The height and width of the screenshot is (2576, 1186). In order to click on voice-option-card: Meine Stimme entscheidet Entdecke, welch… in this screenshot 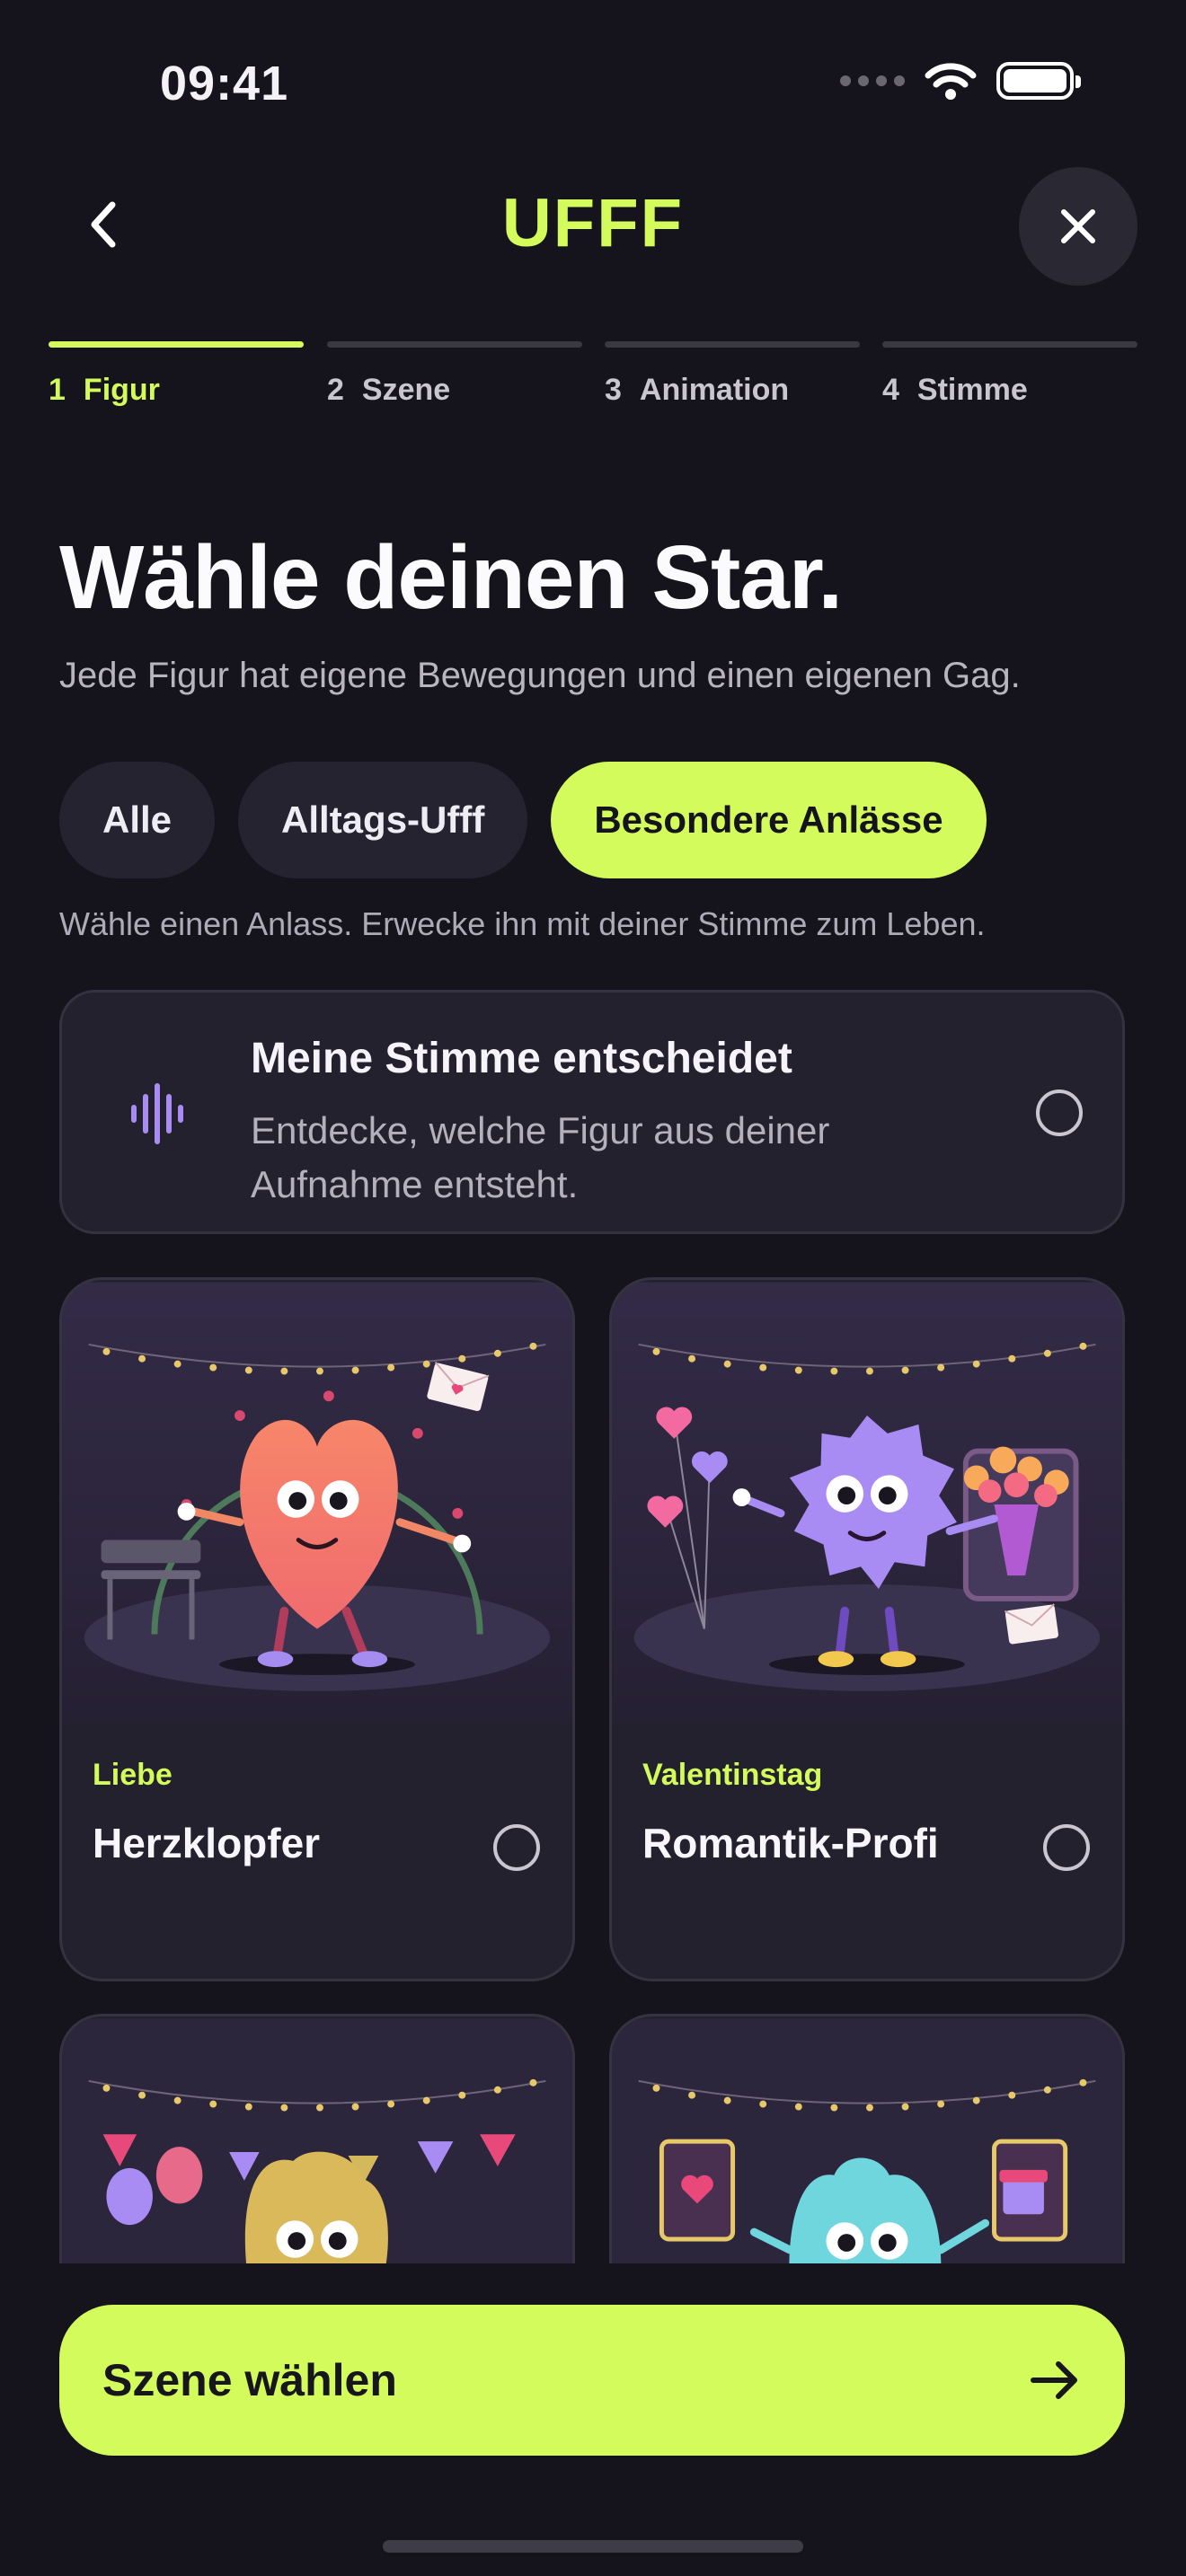, I will do `click(592, 1112)`.